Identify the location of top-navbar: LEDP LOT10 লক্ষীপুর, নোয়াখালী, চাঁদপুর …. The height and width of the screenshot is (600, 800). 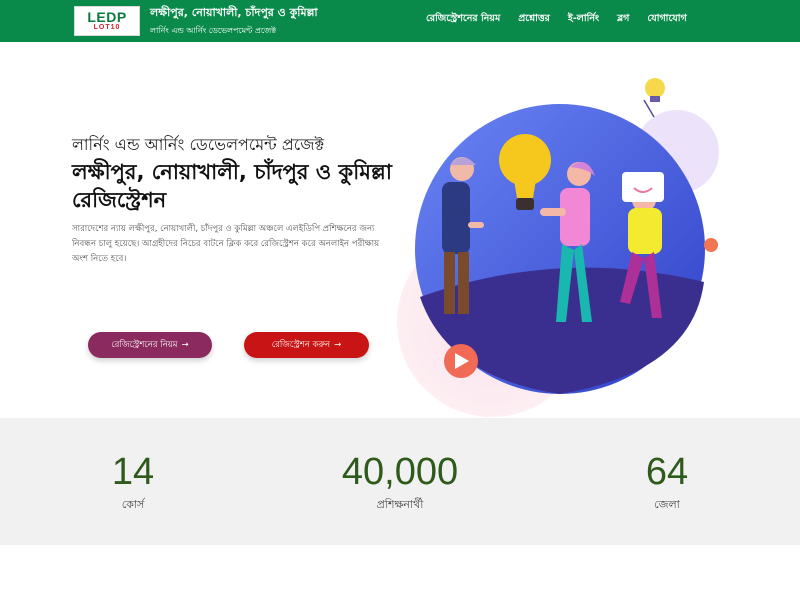
(400, 21).